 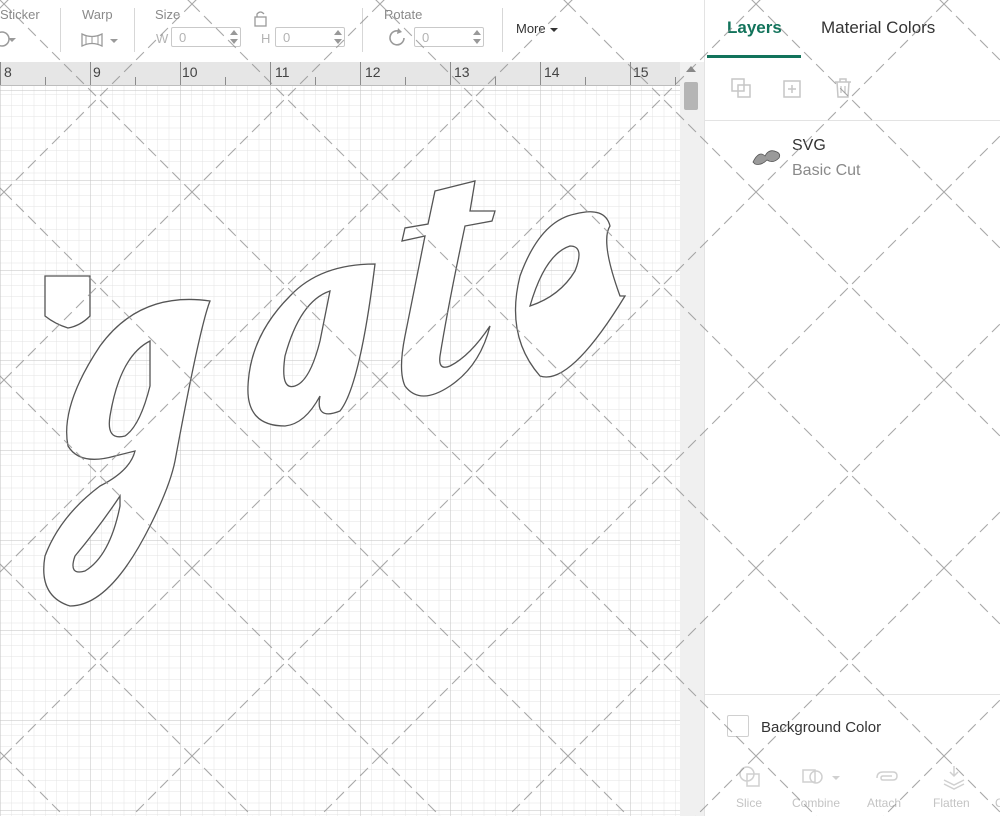 What do you see at coordinates (397, 38) in the screenshot?
I see `rotate-icon` at bounding box center [397, 38].